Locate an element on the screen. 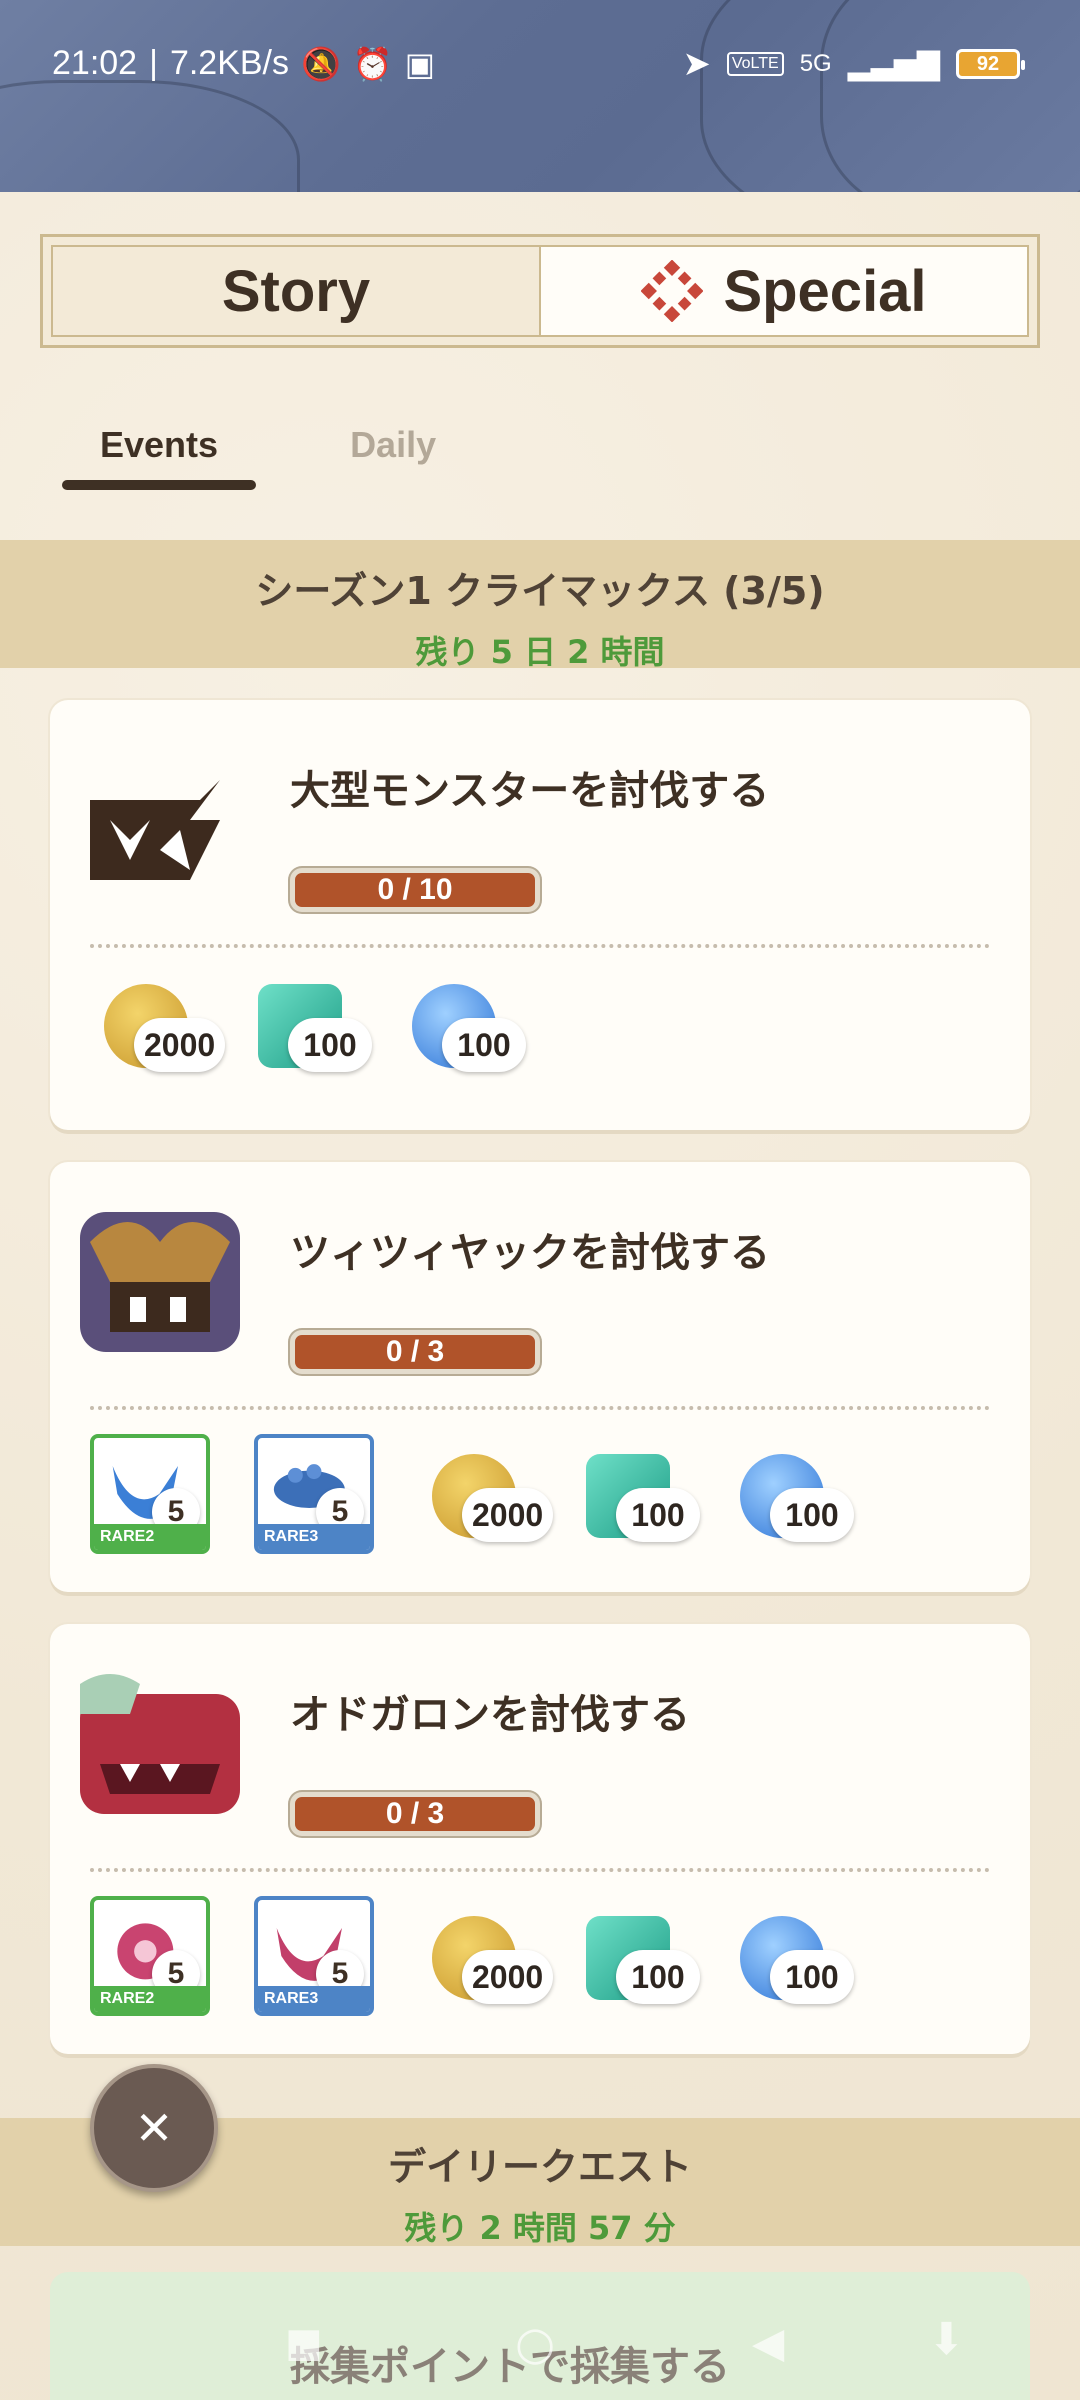  status-left: 21:02 | 7.2KB/s 🔕 ⏰ ▣ is located at coordinates (243, 63).